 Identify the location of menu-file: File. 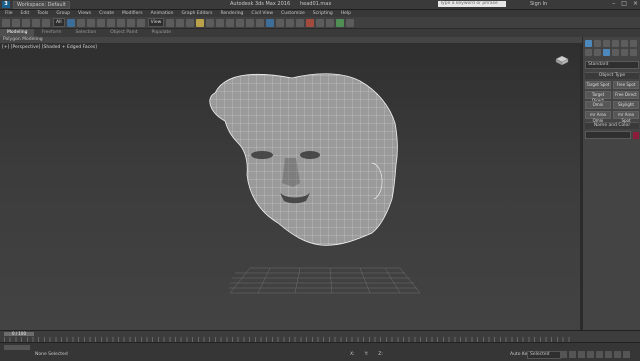
(9, 13).